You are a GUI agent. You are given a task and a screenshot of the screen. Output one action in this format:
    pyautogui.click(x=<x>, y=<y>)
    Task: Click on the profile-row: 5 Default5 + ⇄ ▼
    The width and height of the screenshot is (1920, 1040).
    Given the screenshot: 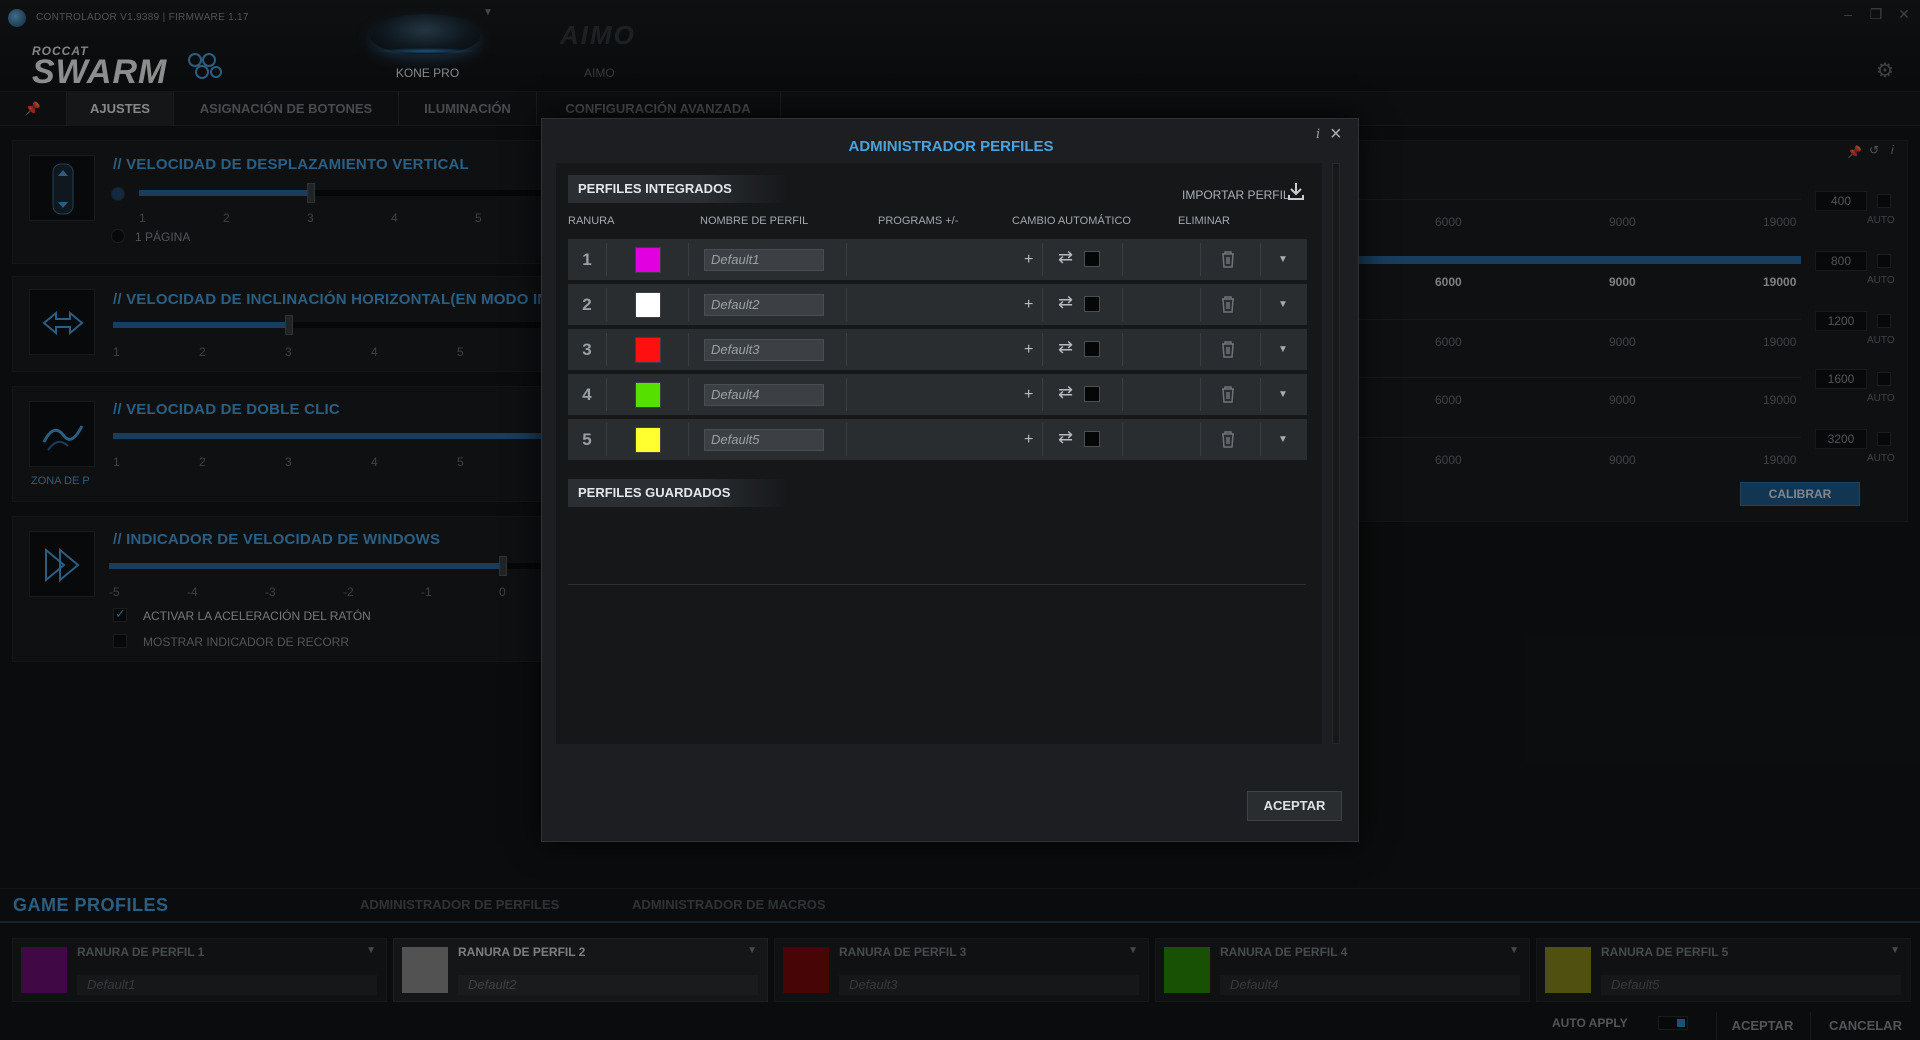 What is the action you would take?
    pyautogui.click(x=937, y=439)
    